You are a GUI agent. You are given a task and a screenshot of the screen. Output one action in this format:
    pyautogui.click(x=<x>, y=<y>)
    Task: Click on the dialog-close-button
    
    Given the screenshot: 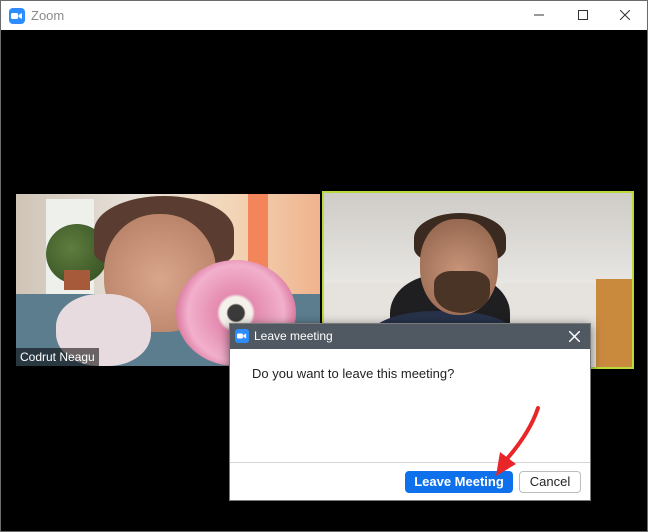 What is the action you would take?
    pyautogui.click(x=575, y=337)
    